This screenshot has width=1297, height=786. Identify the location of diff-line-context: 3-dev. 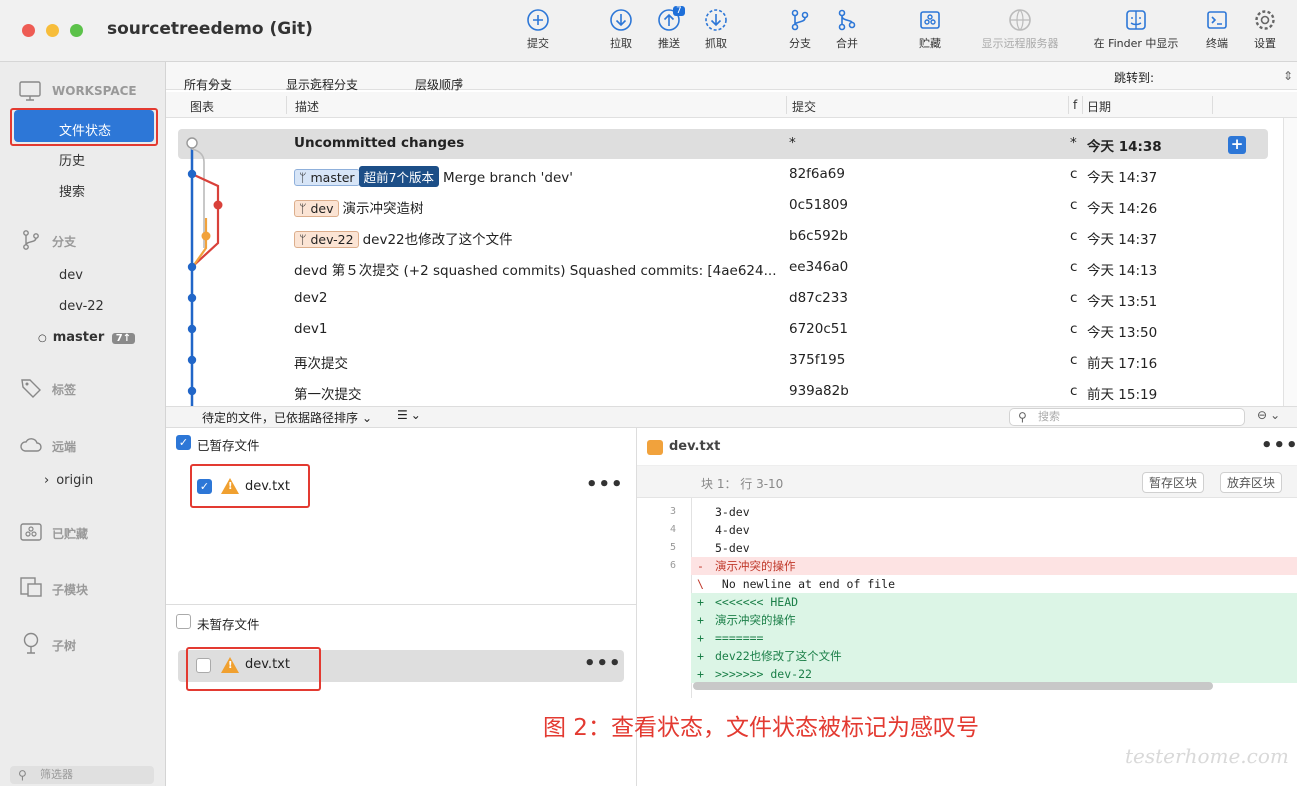
(732, 512).